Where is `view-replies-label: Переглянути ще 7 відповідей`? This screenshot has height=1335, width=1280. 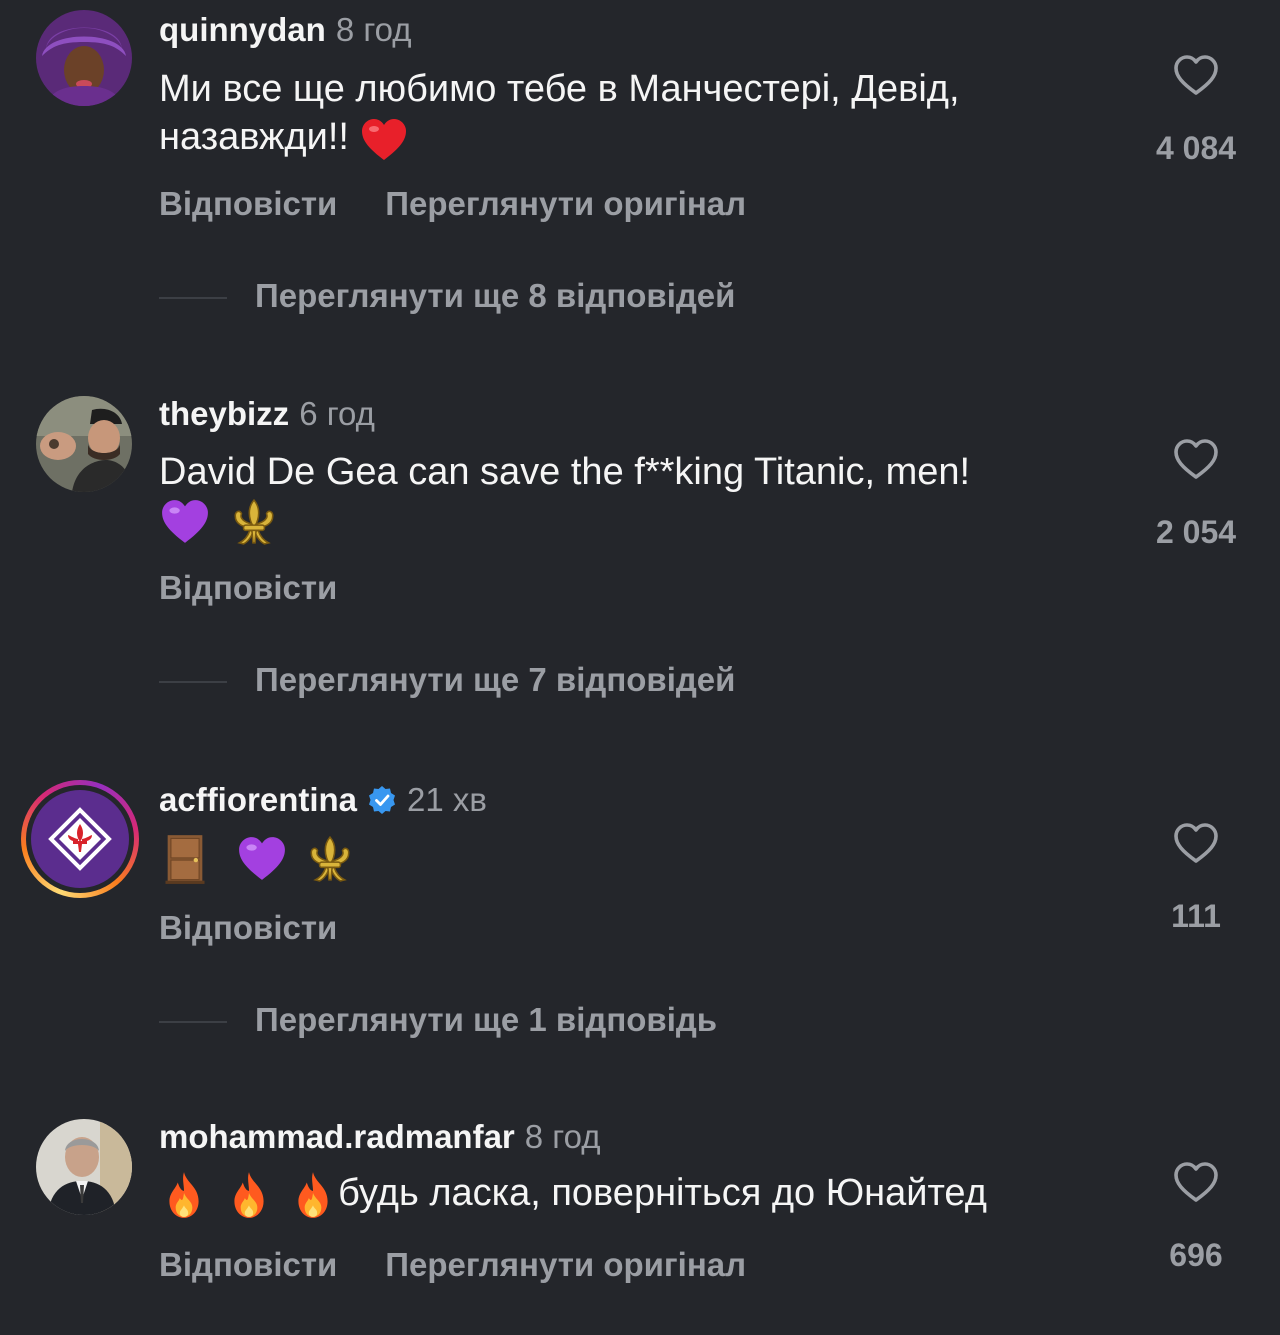 view-replies-label: Переглянути ще 7 відповідей is located at coordinates (495, 679).